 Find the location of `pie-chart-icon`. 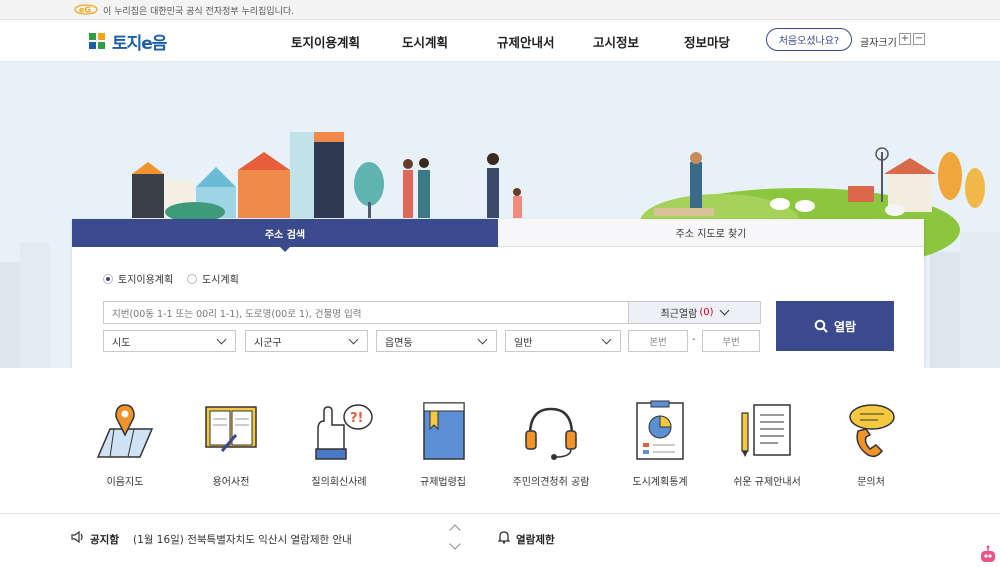

pie-chart-icon is located at coordinates (660, 430).